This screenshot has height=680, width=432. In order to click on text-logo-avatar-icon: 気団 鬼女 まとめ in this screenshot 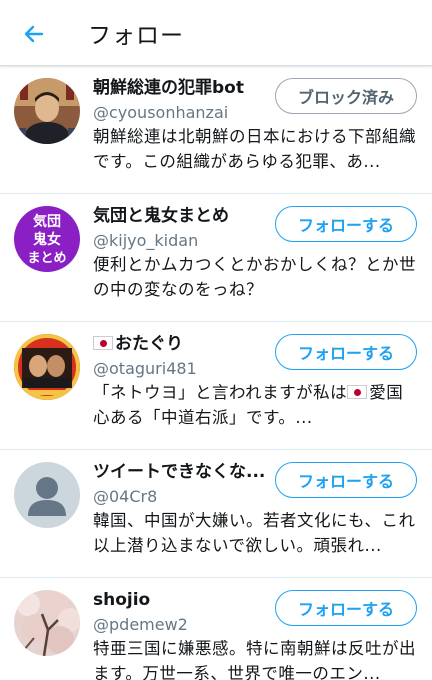, I will do `click(47, 239)`.